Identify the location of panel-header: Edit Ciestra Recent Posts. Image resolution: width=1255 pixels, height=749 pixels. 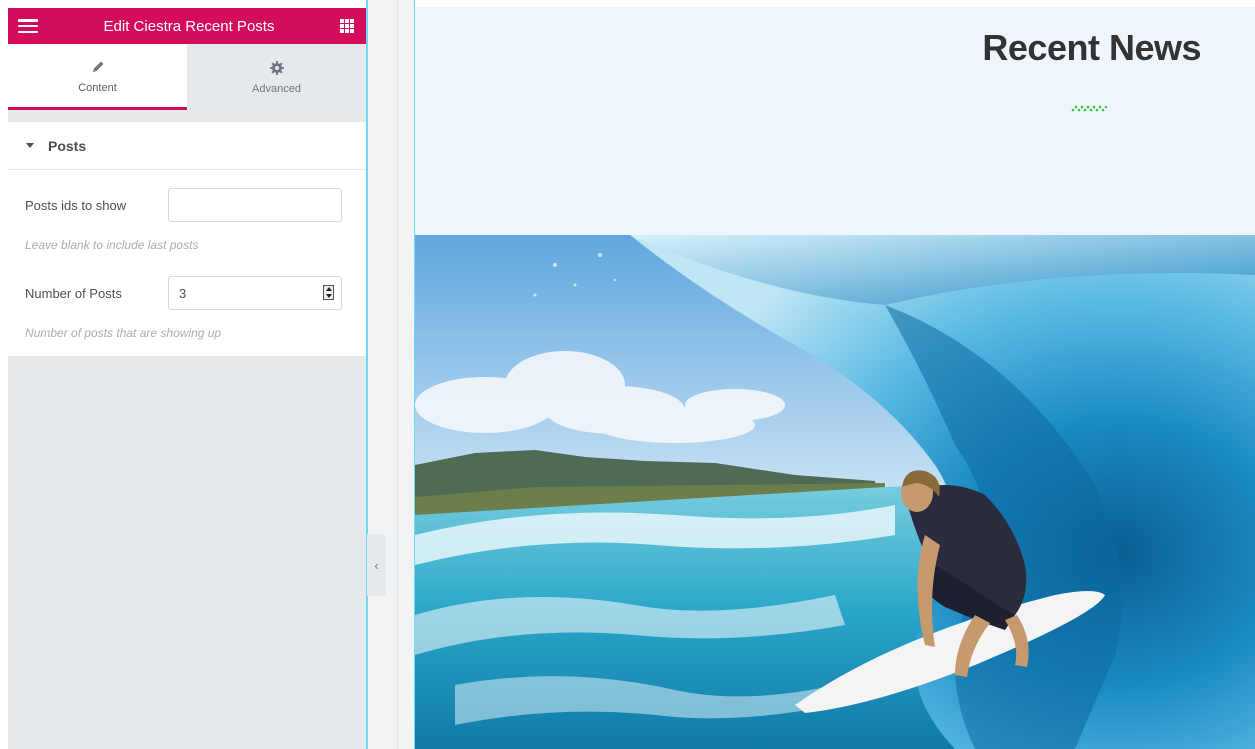
(187, 26).